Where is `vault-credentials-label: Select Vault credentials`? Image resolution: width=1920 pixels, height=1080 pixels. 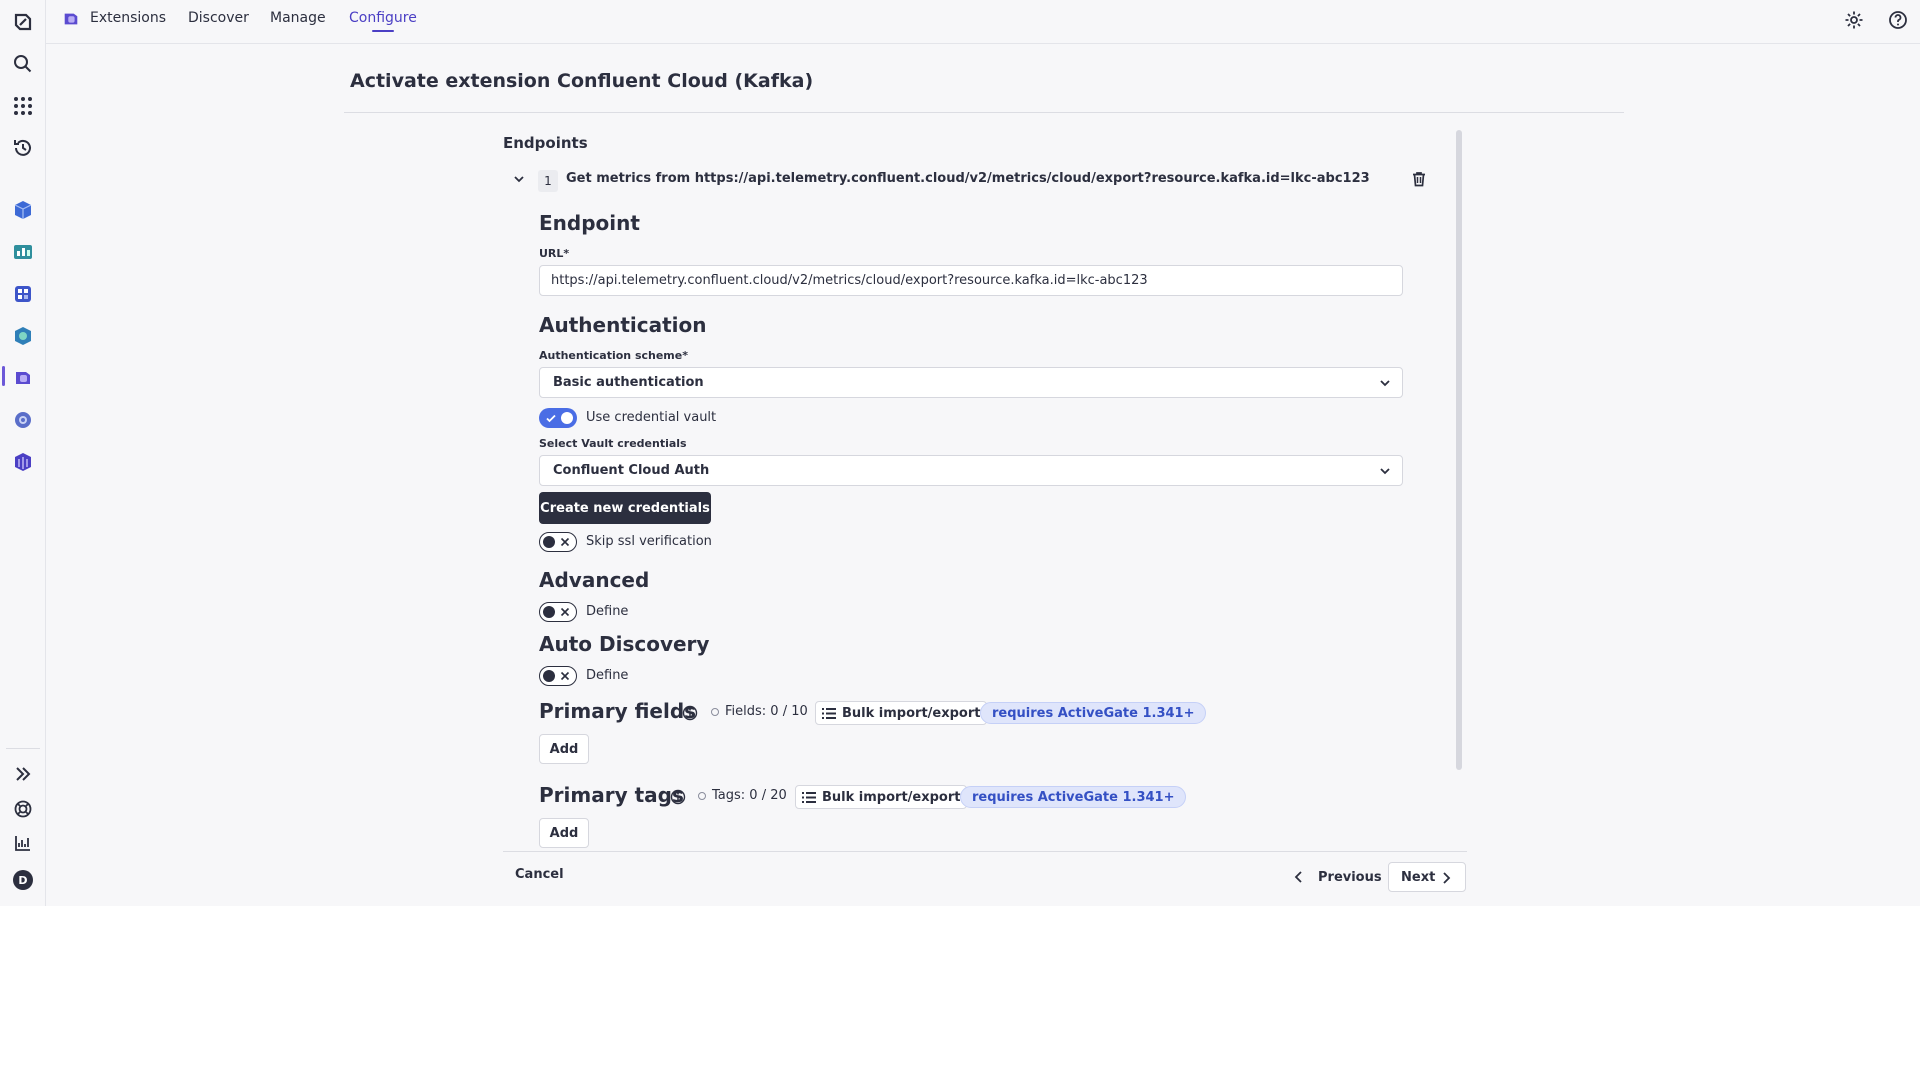
vault-credentials-label: Select Vault credentials is located at coordinates (613, 443).